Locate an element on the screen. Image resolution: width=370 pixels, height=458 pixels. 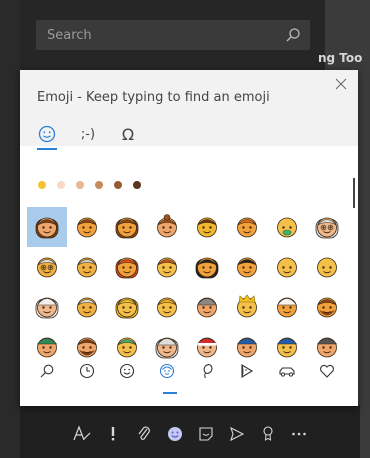
emoji-button is located at coordinates (175, 434).